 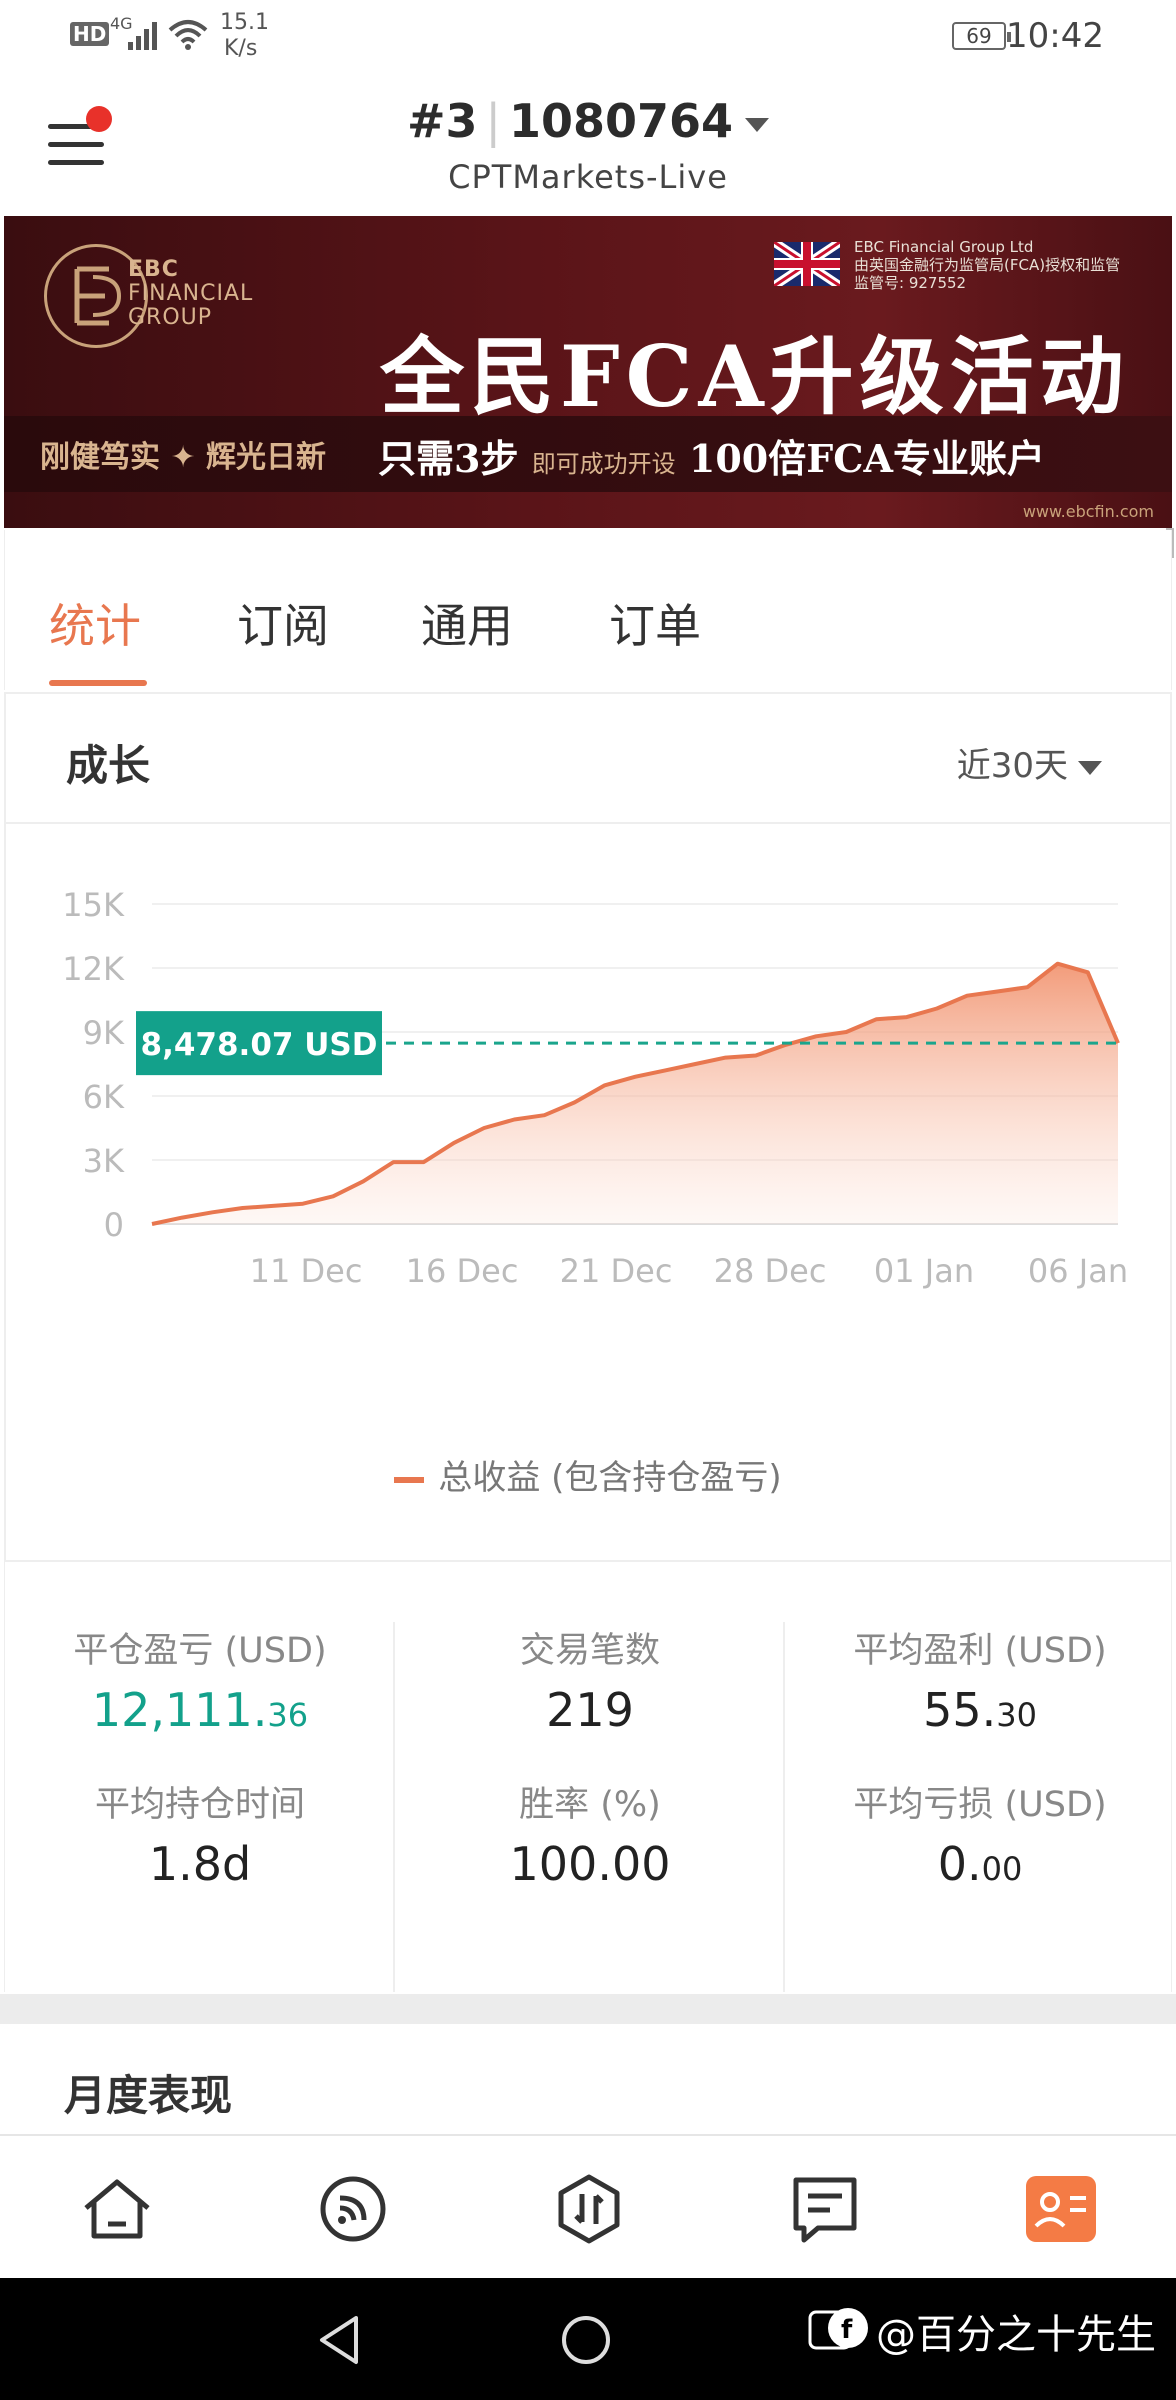 What do you see at coordinates (980, 1864) in the screenshot?
I see `stat-value: 0.00` at bounding box center [980, 1864].